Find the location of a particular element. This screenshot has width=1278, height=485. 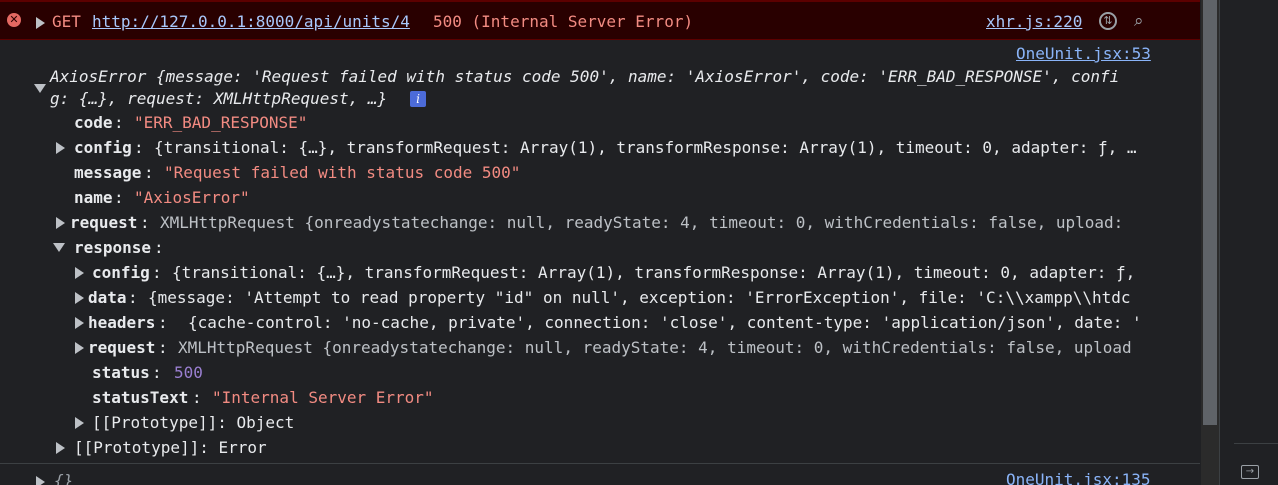

request-method: GET is located at coordinates (66, 21).